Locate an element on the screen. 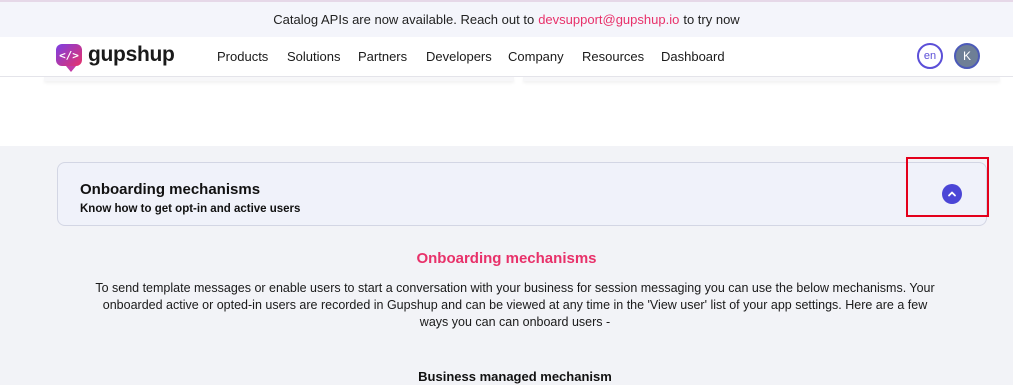 This screenshot has width=1013, height=385. logo-text: gupshup is located at coordinates (131, 54).